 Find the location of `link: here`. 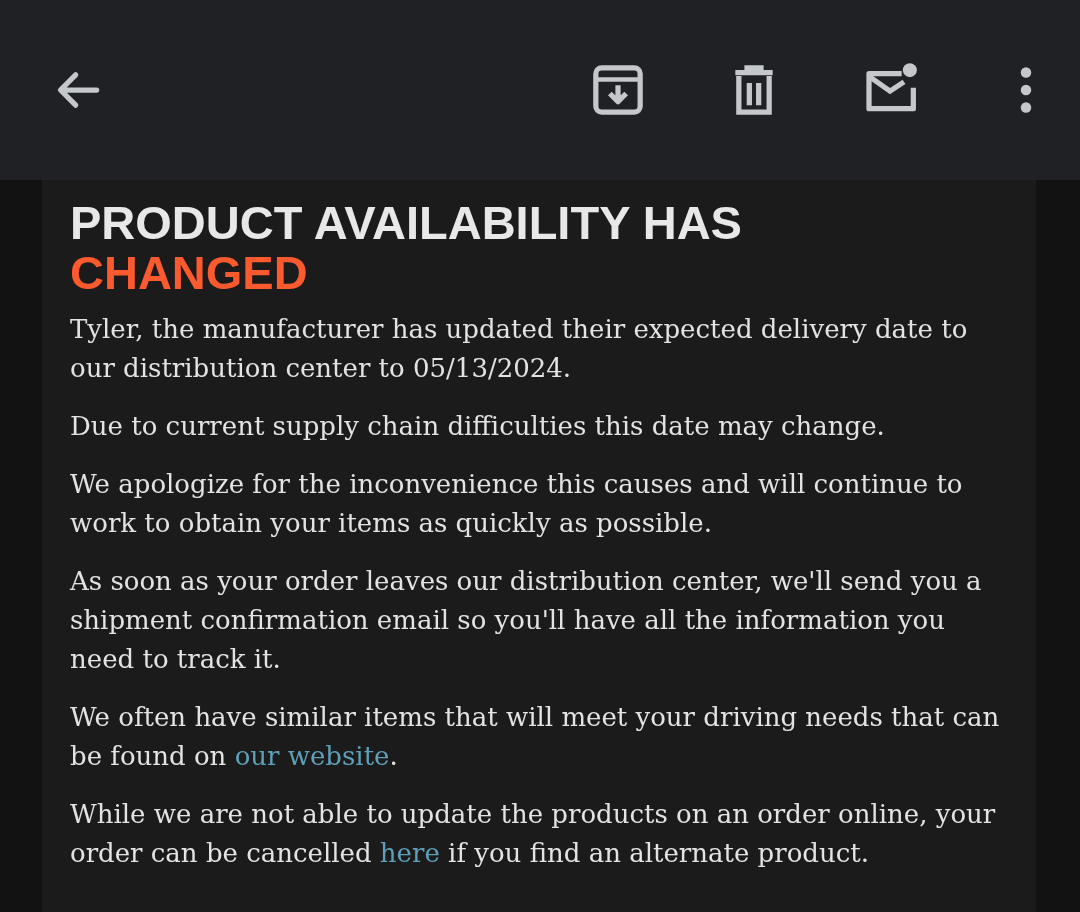

link: here is located at coordinates (409, 853).